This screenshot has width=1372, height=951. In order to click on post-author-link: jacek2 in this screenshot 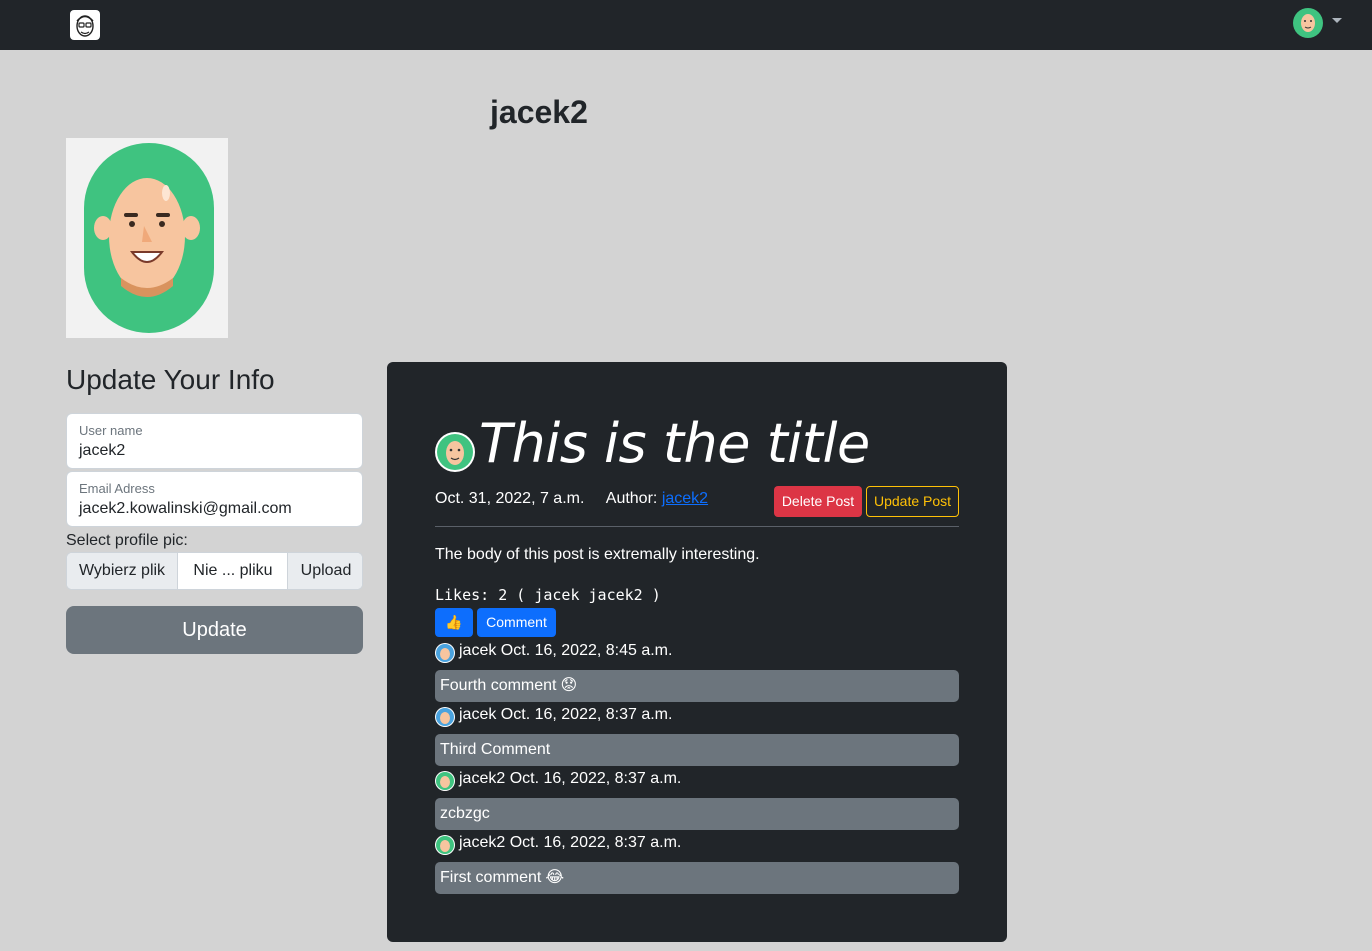, I will do `click(685, 498)`.